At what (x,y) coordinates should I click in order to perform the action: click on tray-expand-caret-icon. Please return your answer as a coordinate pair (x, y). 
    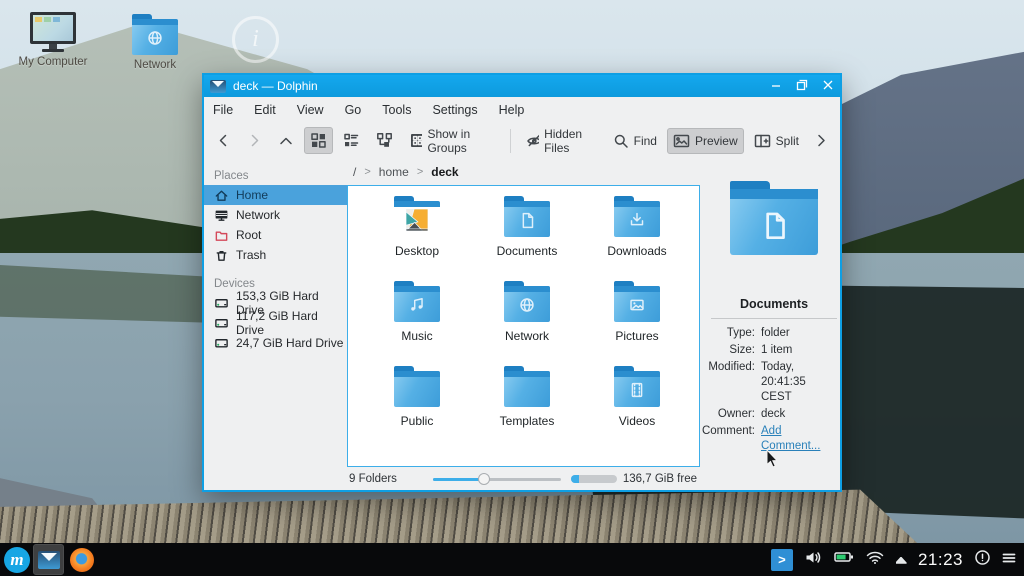
    Looking at the image, I should click on (901, 560).